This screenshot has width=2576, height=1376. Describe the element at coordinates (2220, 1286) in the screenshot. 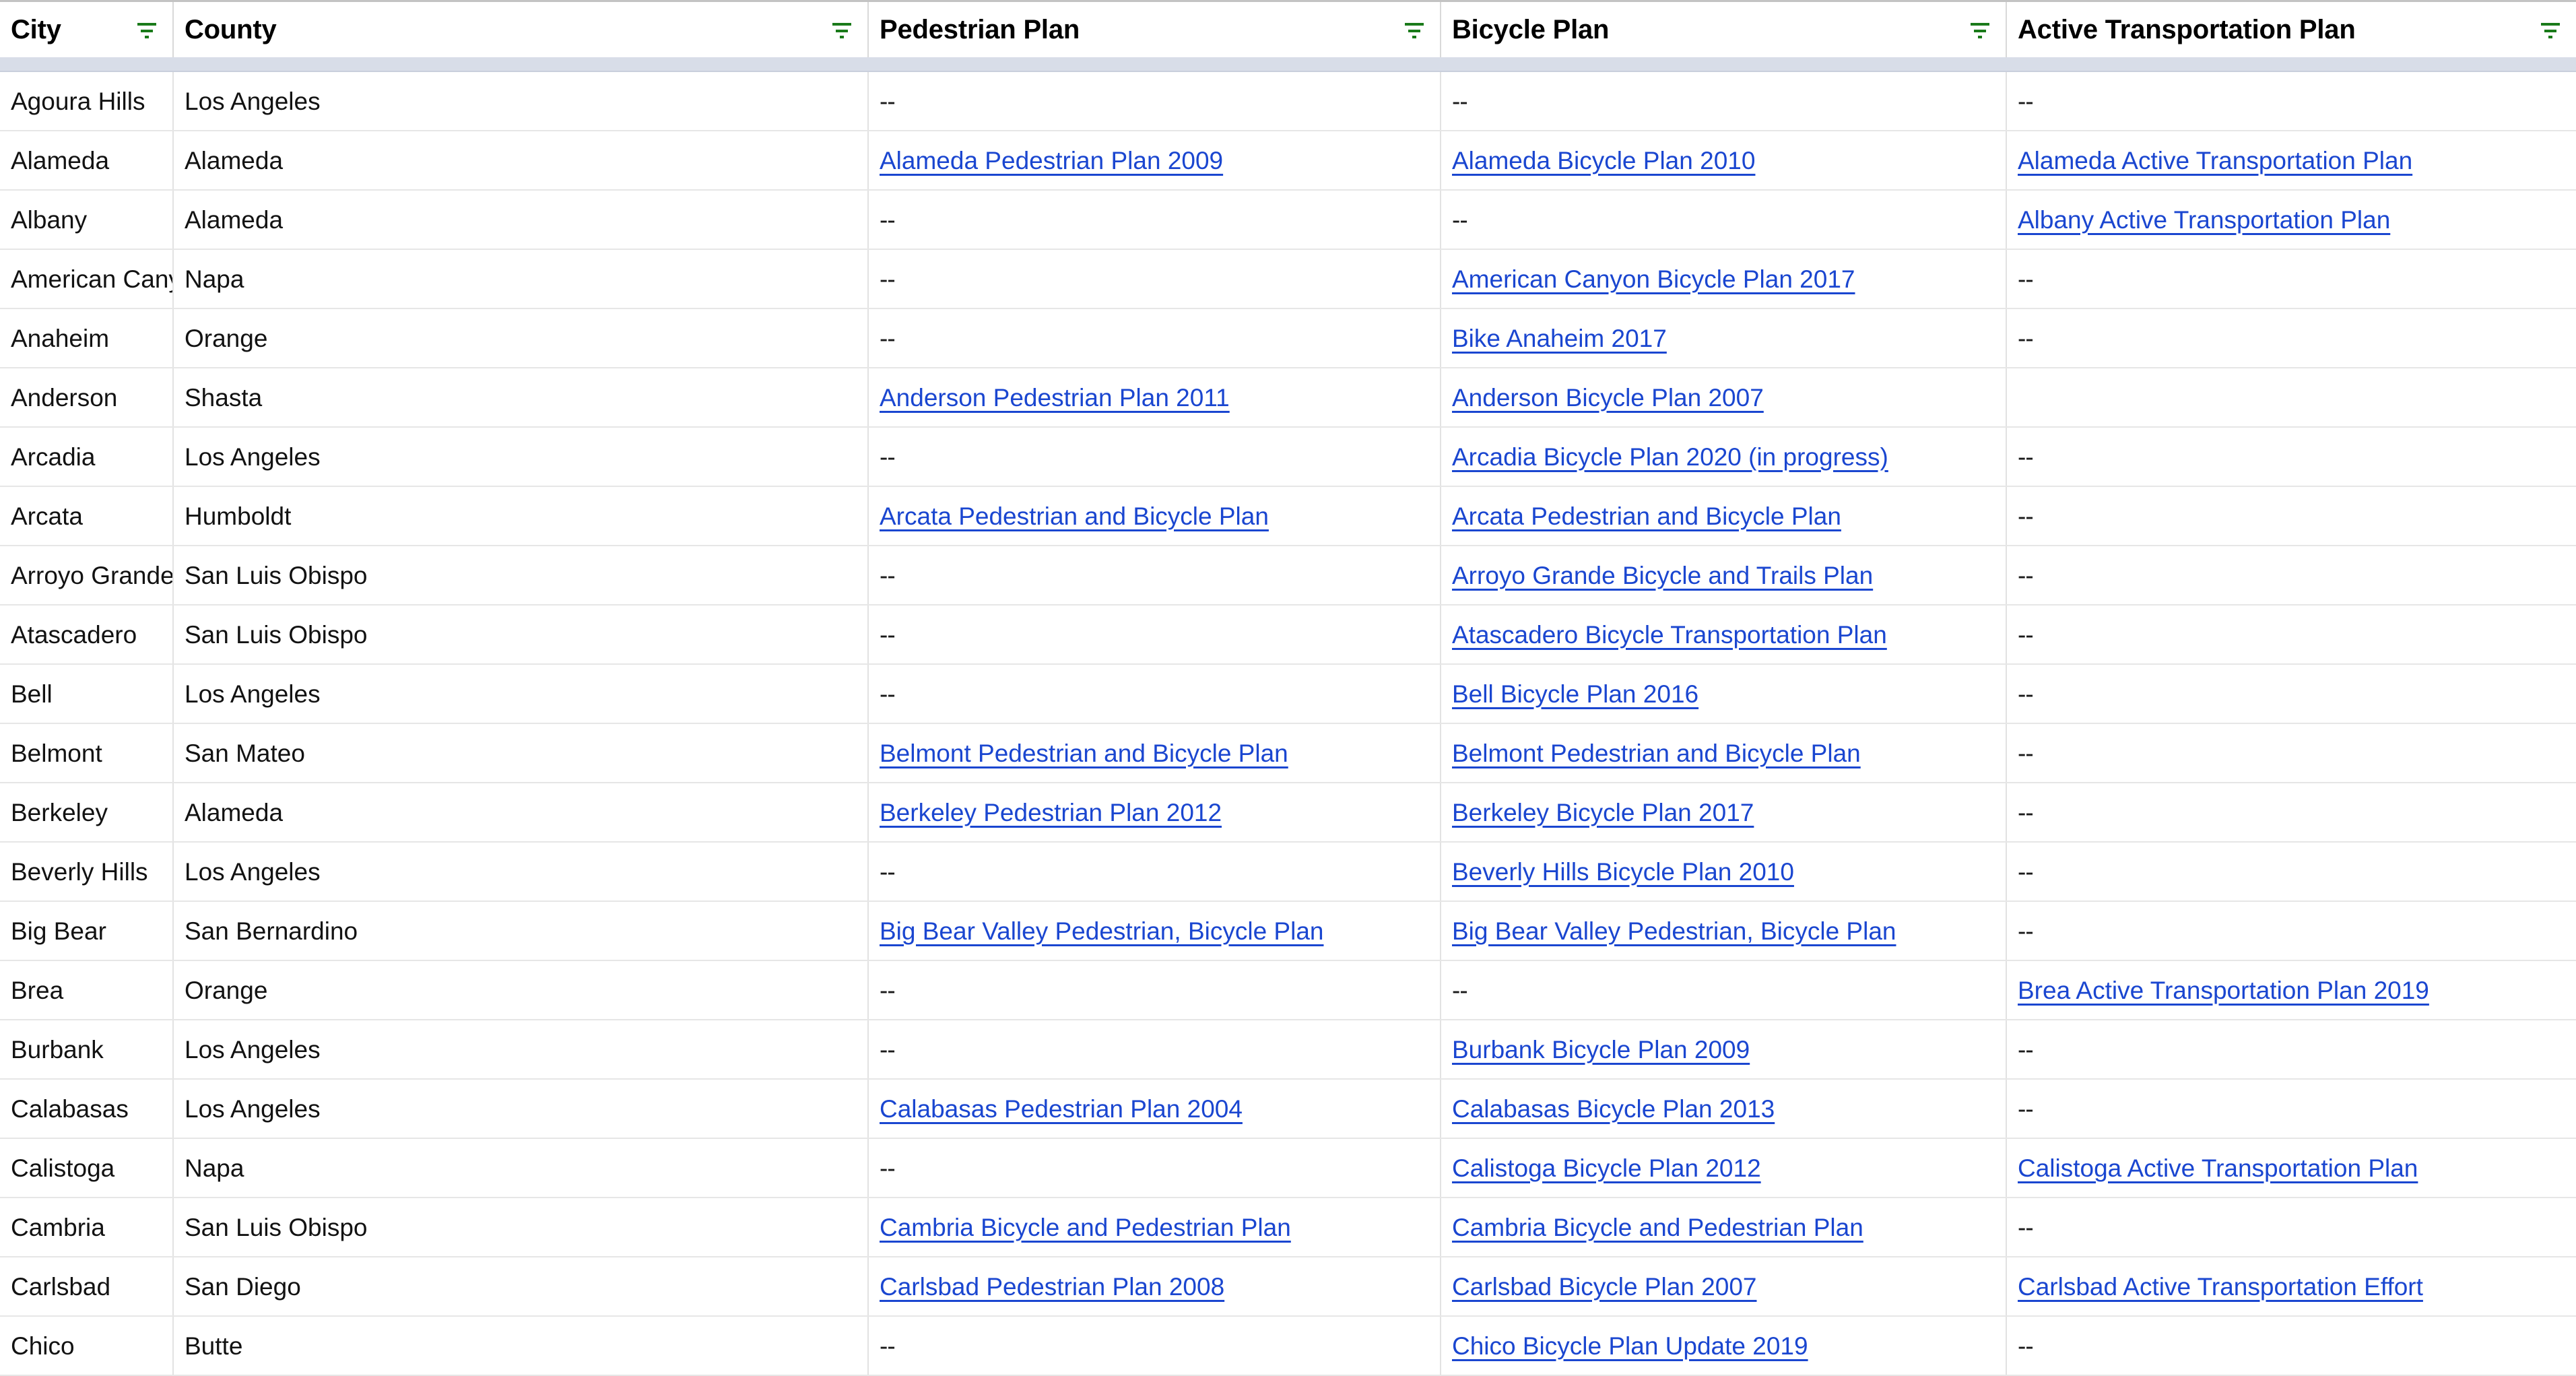

I see `plan-link: Carlsbad Active Transportation Effort` at that location.